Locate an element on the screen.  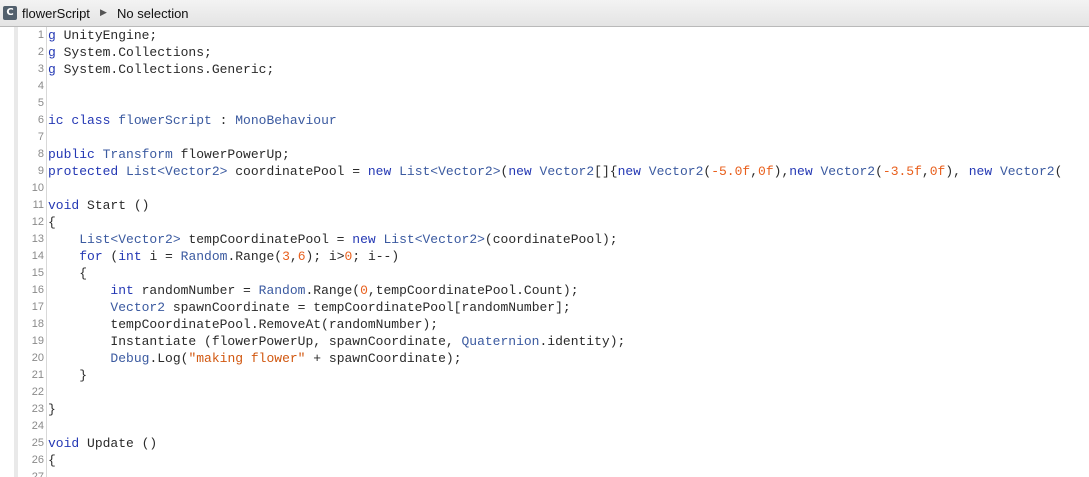
code-text: void Start () is located at coordinates (98, 205).